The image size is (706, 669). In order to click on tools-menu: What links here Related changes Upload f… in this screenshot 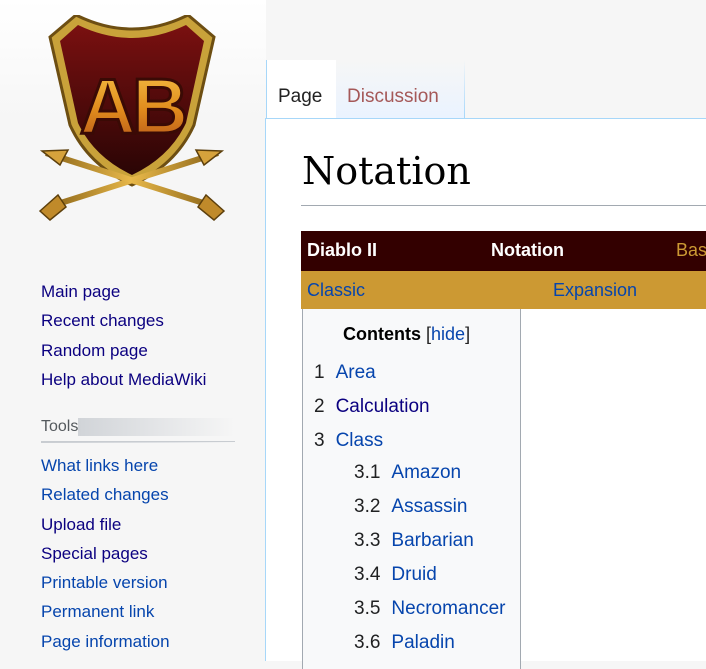, I will do `click(105, 553)`.